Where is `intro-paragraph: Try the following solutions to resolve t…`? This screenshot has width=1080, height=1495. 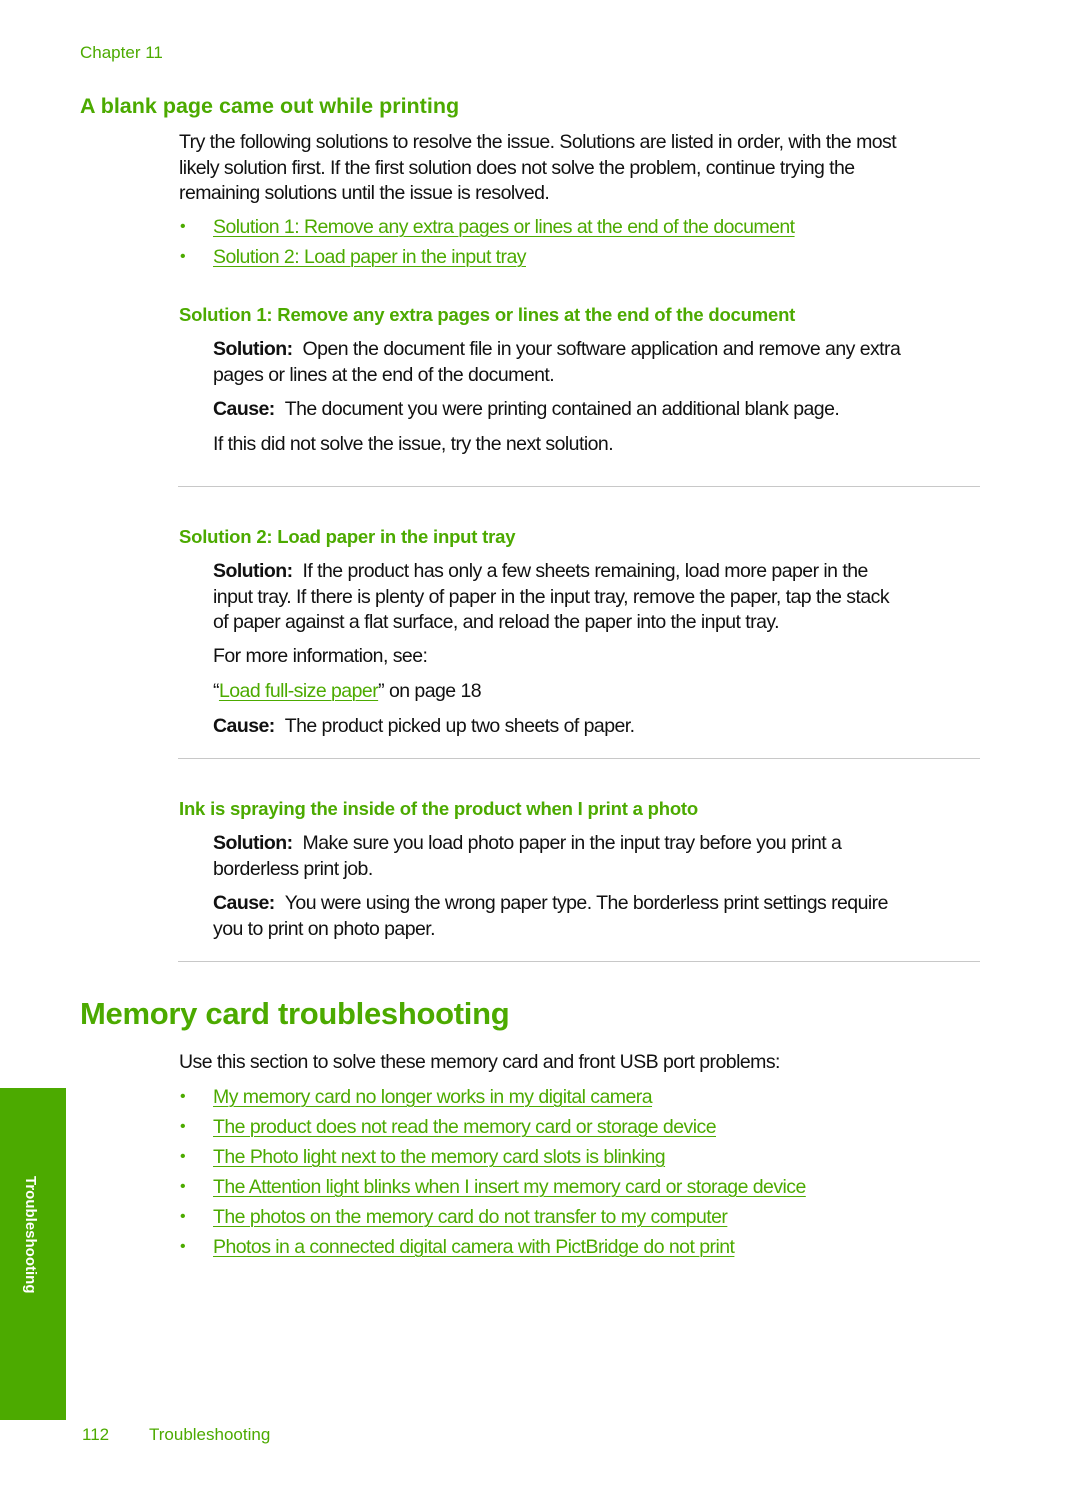 intro-paragraph: Try the following solutions to resolve t… is located at coordinates (538, 168).